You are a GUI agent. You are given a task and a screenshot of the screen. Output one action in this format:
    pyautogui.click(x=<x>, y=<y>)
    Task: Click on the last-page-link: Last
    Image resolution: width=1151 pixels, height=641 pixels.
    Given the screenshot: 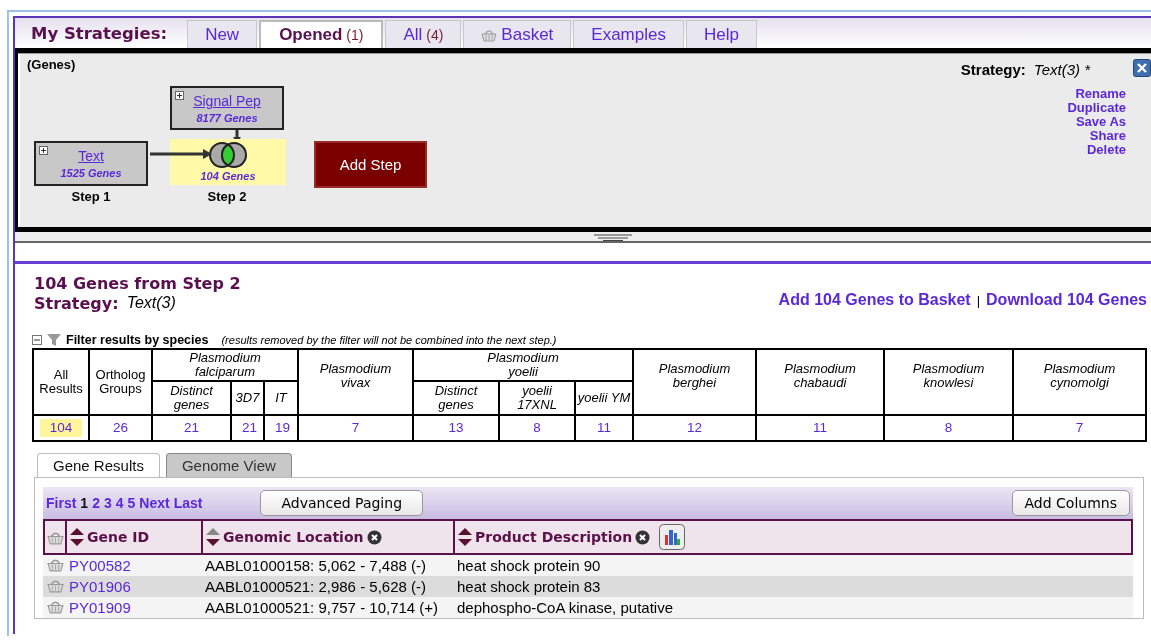 What is the action you would take?
    pyautogui.click(x=188, y=503)
    